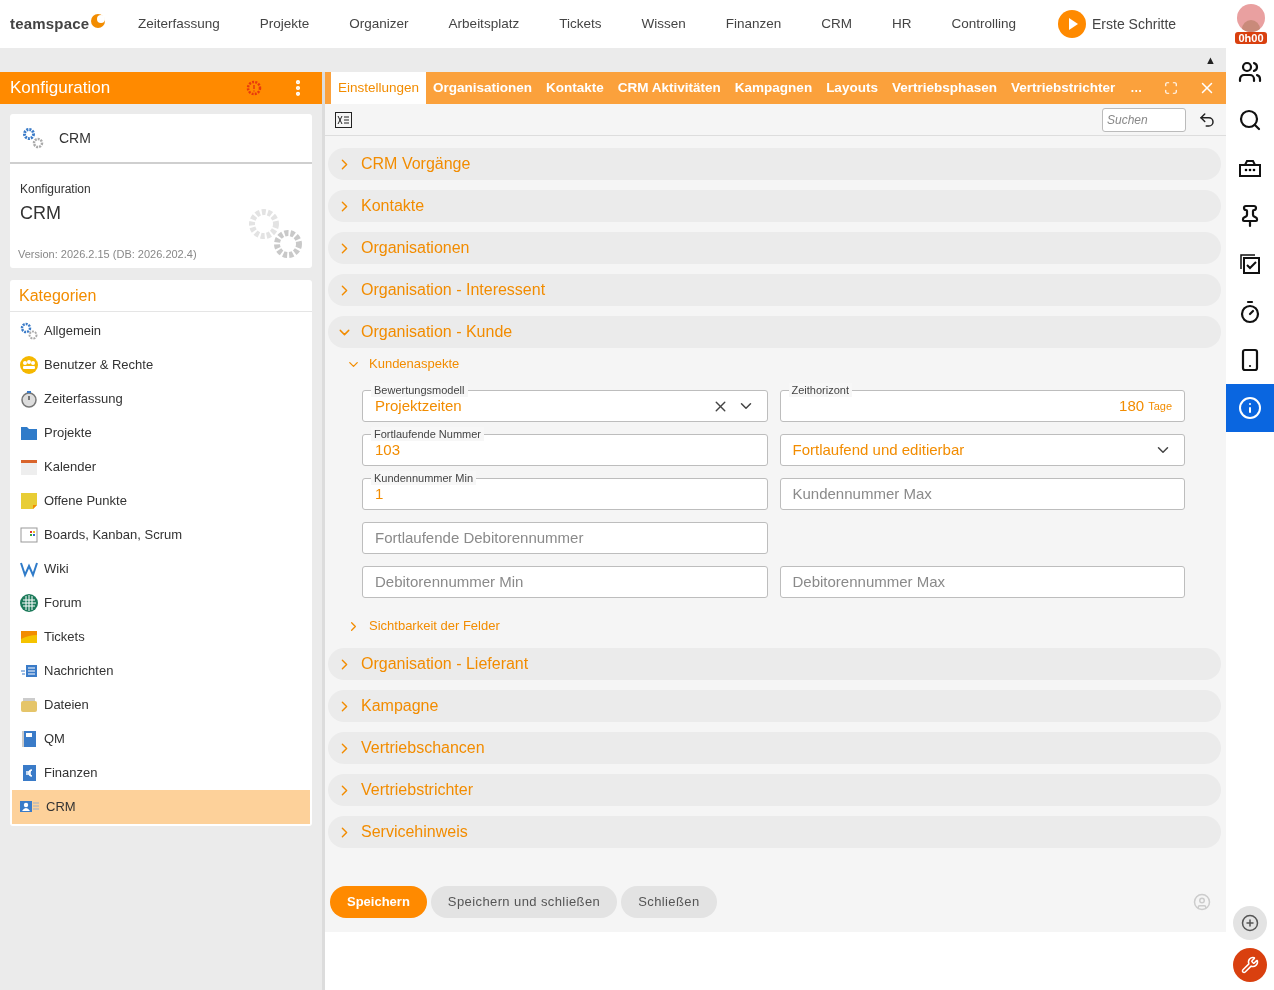  I want to click on info-button, so click(1250, 408).